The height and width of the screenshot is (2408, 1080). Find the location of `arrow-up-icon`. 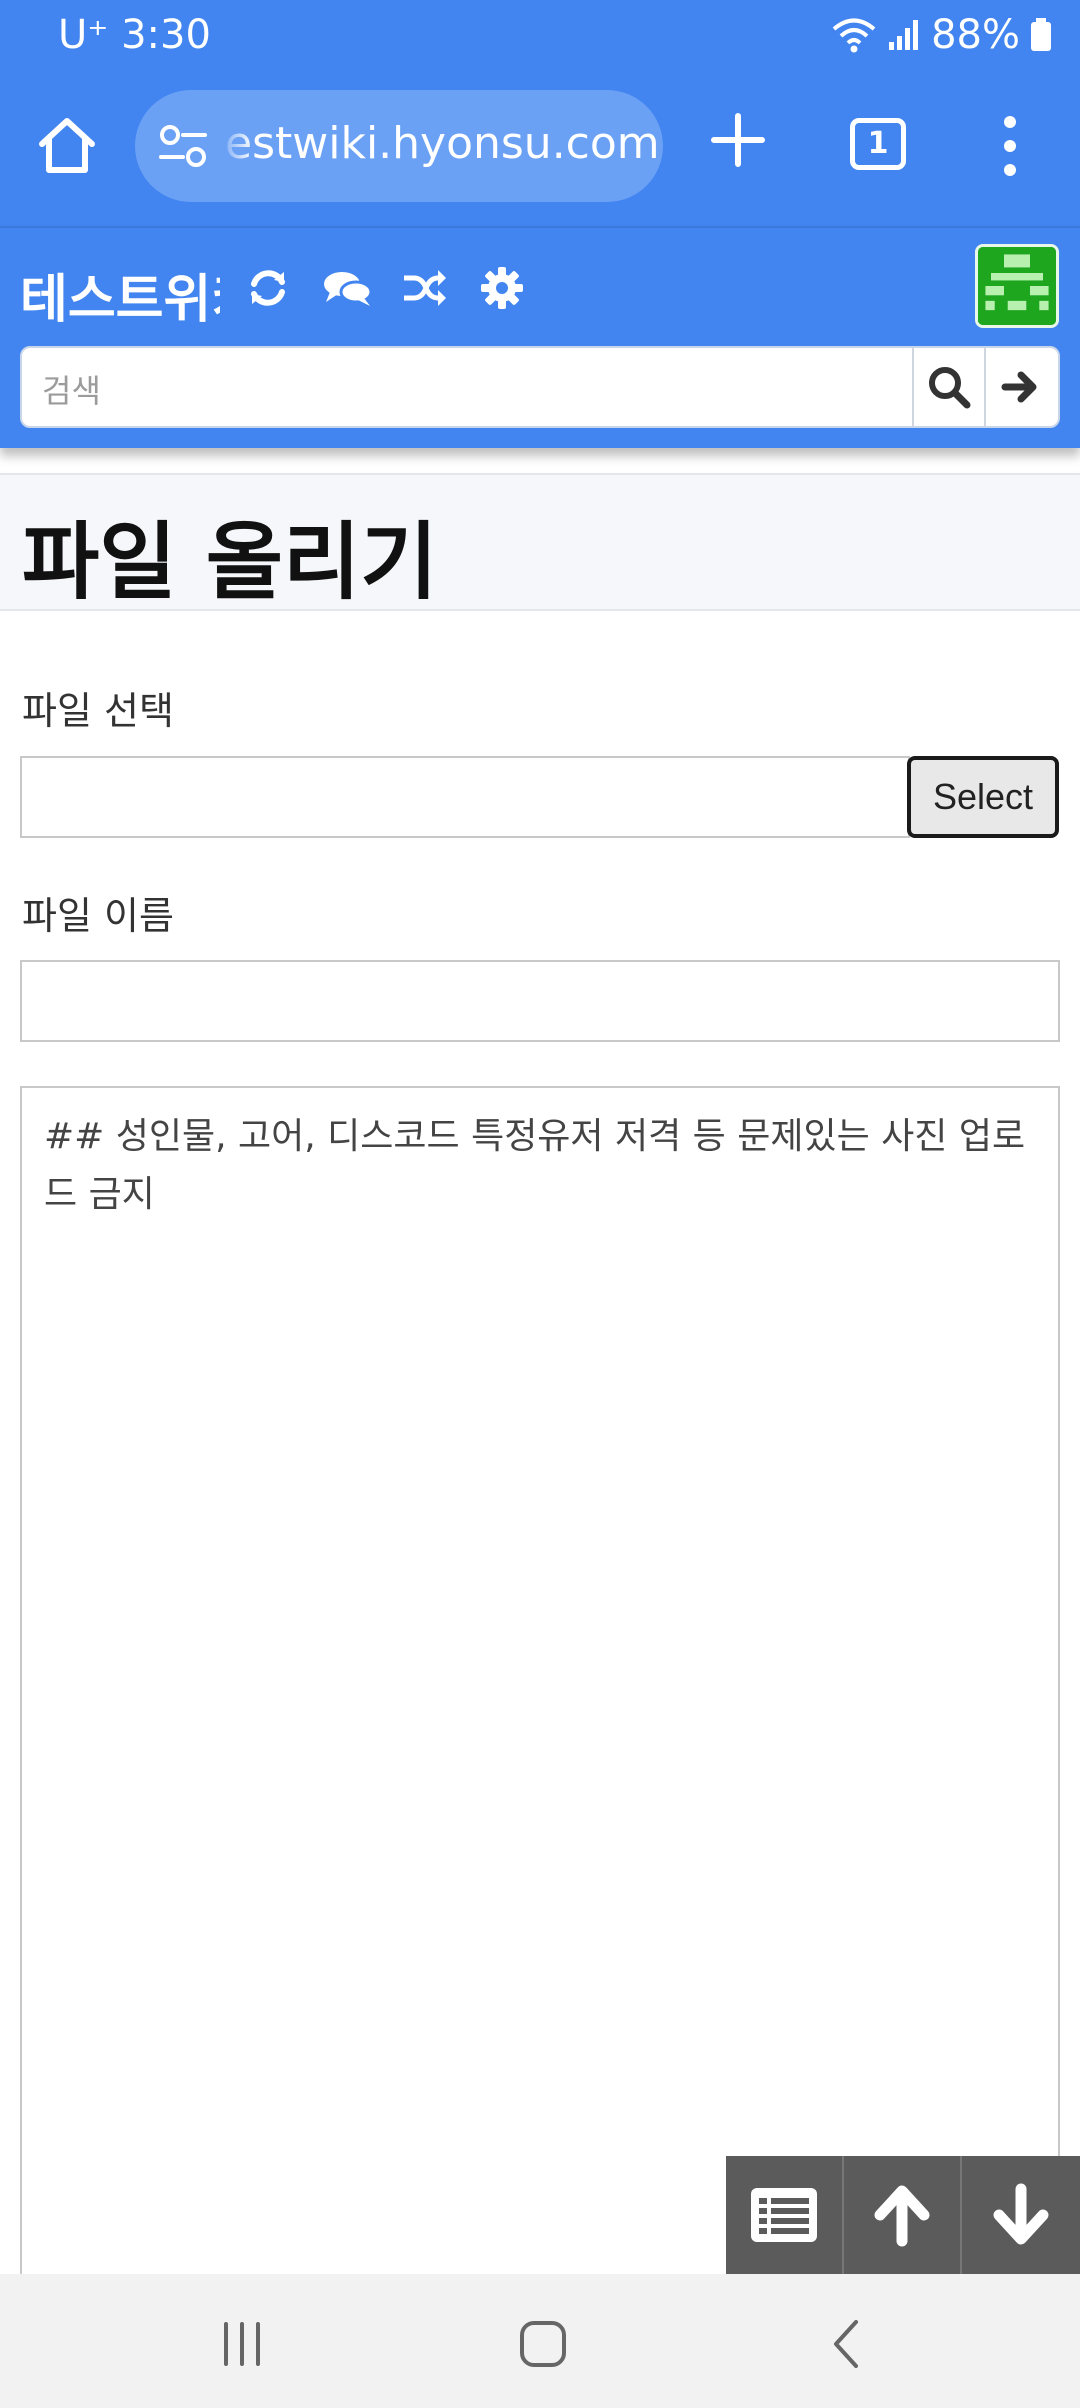

arrow-up-icon is located at coordinates (902, 2216).